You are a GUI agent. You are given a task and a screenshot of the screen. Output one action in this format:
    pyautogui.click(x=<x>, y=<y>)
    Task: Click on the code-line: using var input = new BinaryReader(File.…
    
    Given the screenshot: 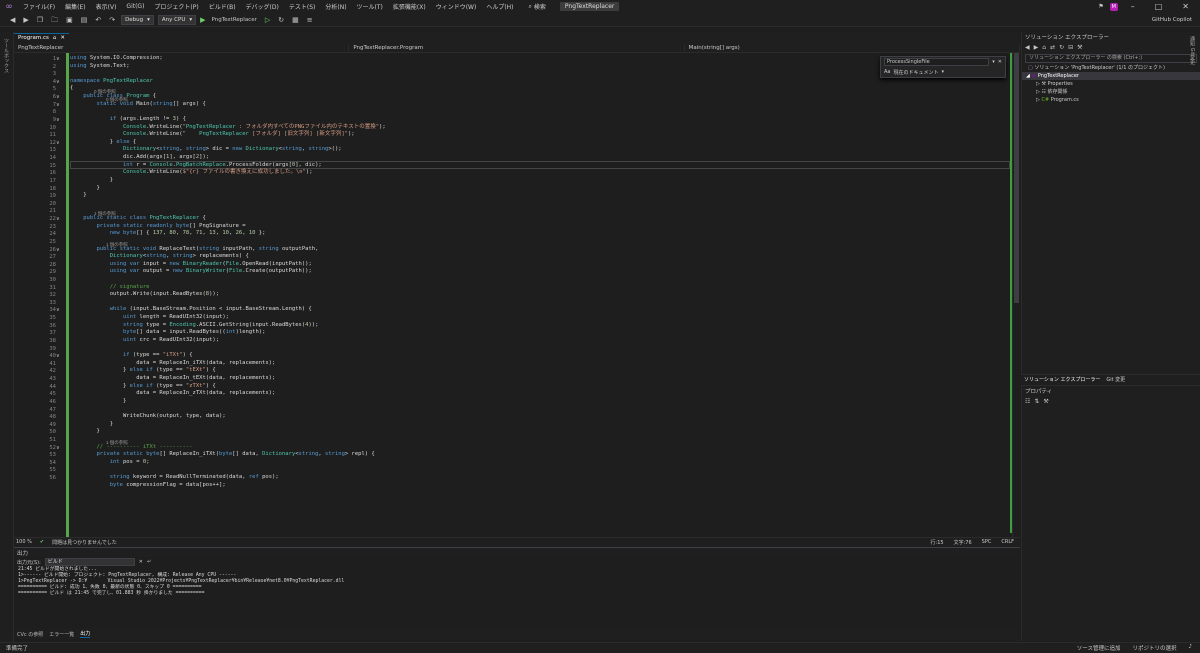 What is the action you would take?
    pyautogui.click(x=191, y=264)
    